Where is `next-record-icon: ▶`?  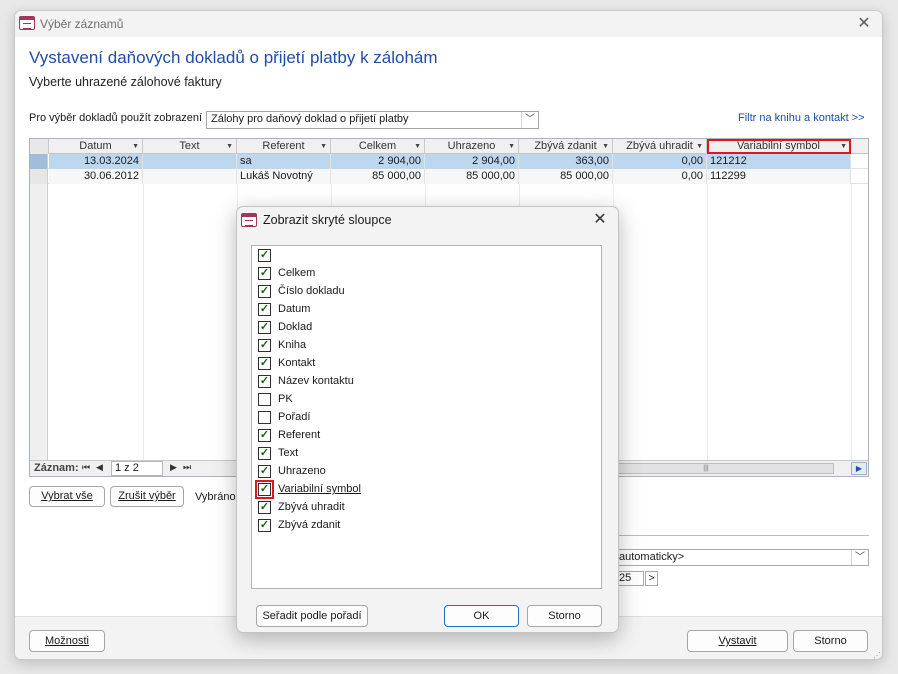
next-record-icon: ▶ is located at coordinates (173, 467).